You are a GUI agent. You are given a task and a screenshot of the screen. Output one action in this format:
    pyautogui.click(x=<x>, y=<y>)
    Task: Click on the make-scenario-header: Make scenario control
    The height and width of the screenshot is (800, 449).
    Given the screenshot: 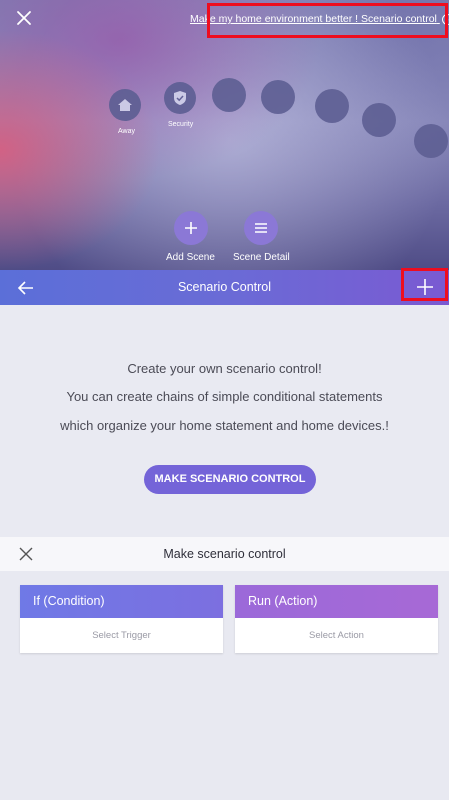 What is the action you would take?
    pyautogui.click(x=224, y=554)
    